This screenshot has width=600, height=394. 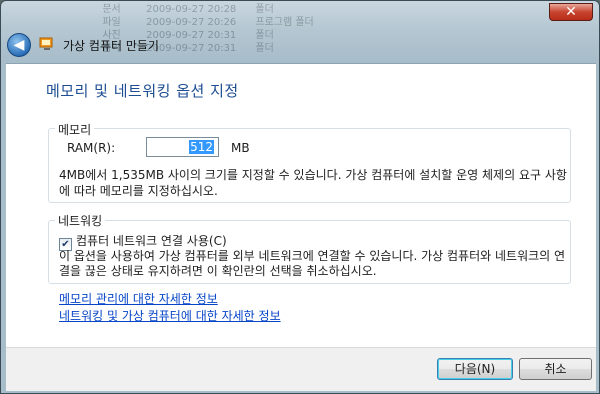 What do you see at coordinates (201, 147) in the screenshot?
I see `ram-value: 512` at bounding box center [201, 147].